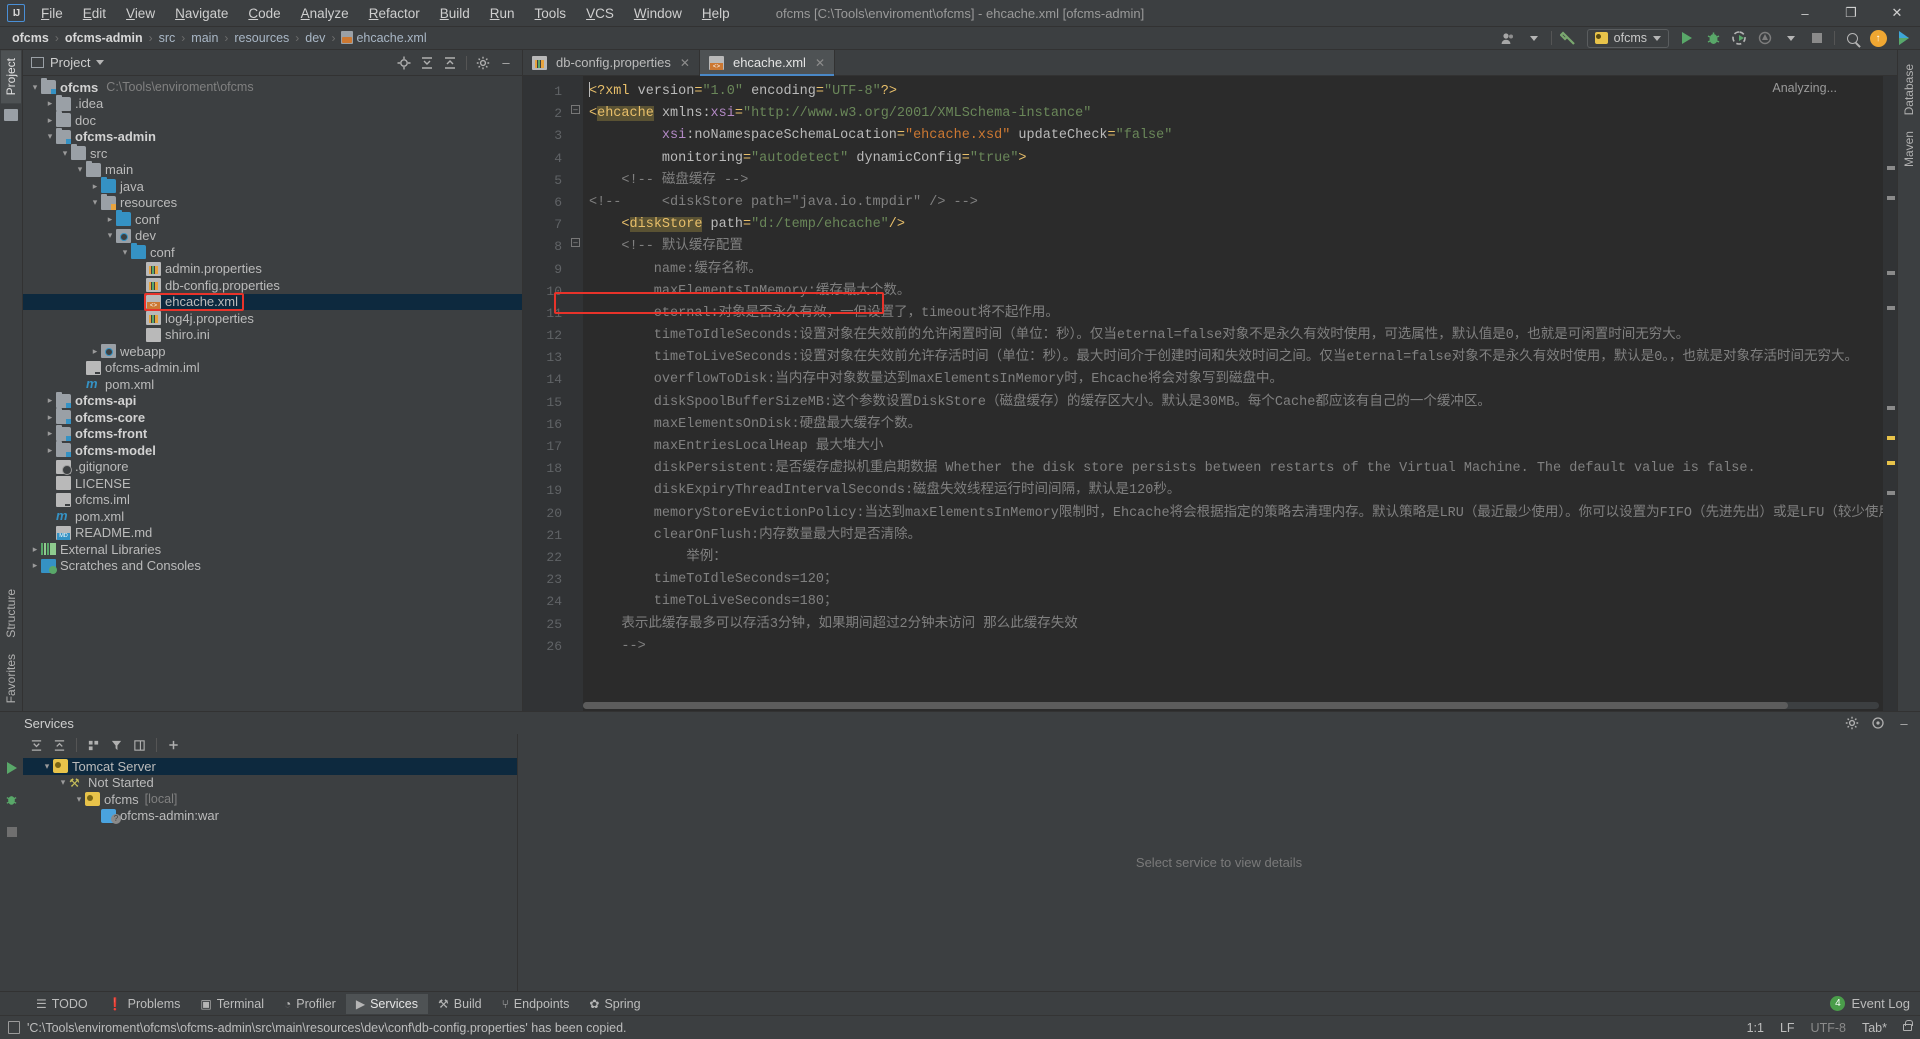  Describe the element at coordinates (272, 549) in the screenshot. I see `tree-row: ▸ External Libraries` at that location.